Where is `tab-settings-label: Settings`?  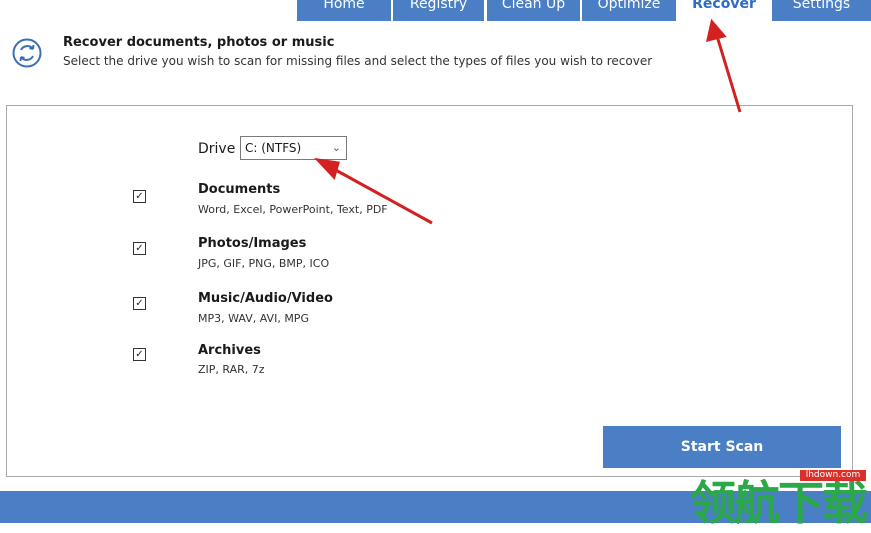 tab-settings-label: Settings is located at coordinates (821, 6).